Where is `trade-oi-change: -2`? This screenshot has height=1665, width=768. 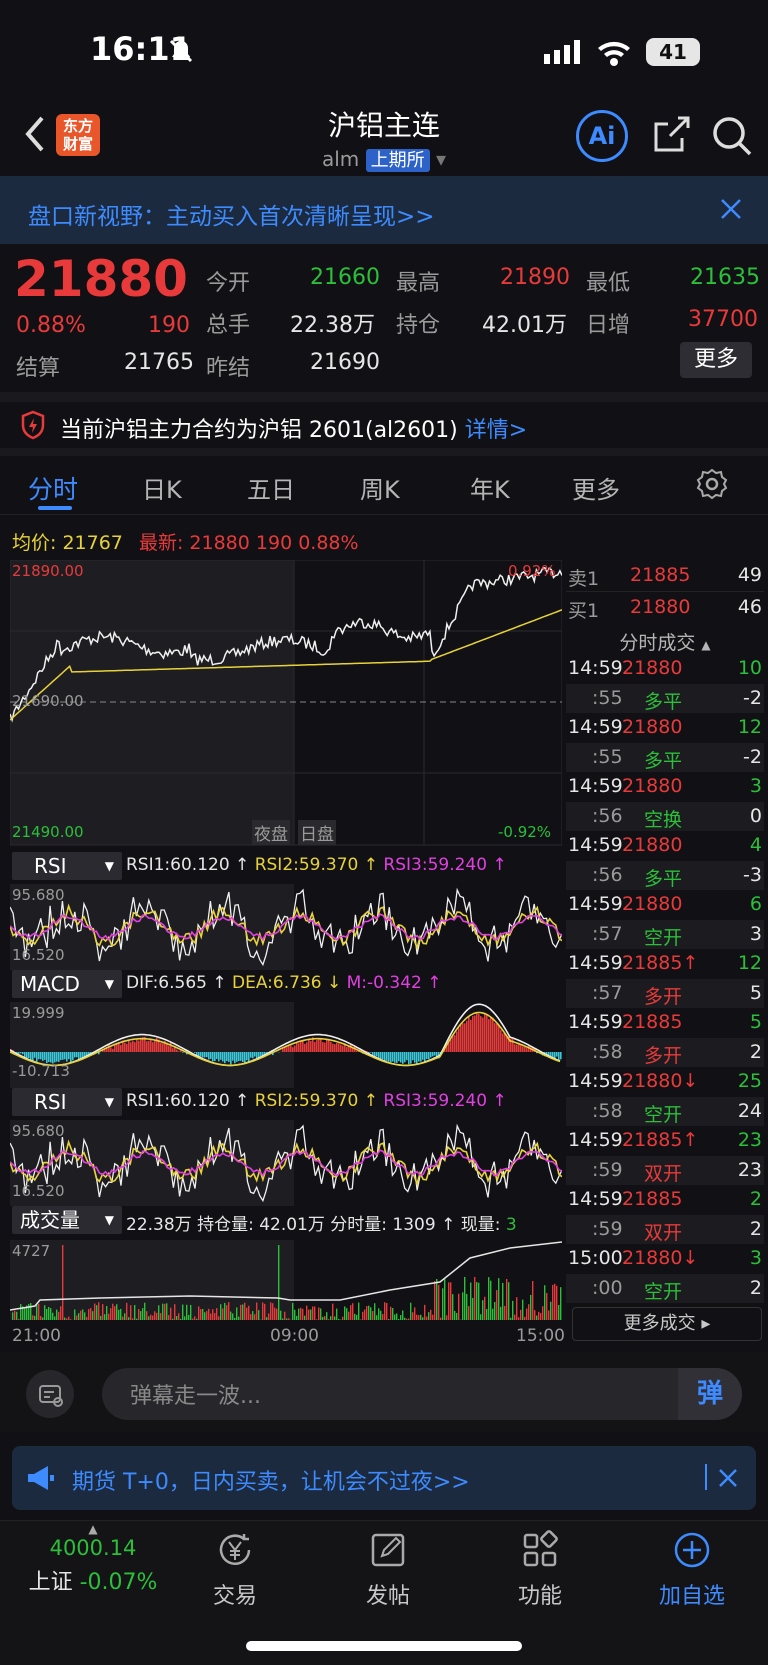 trade-oi-change: -2 is located at coordinates (752, 697).